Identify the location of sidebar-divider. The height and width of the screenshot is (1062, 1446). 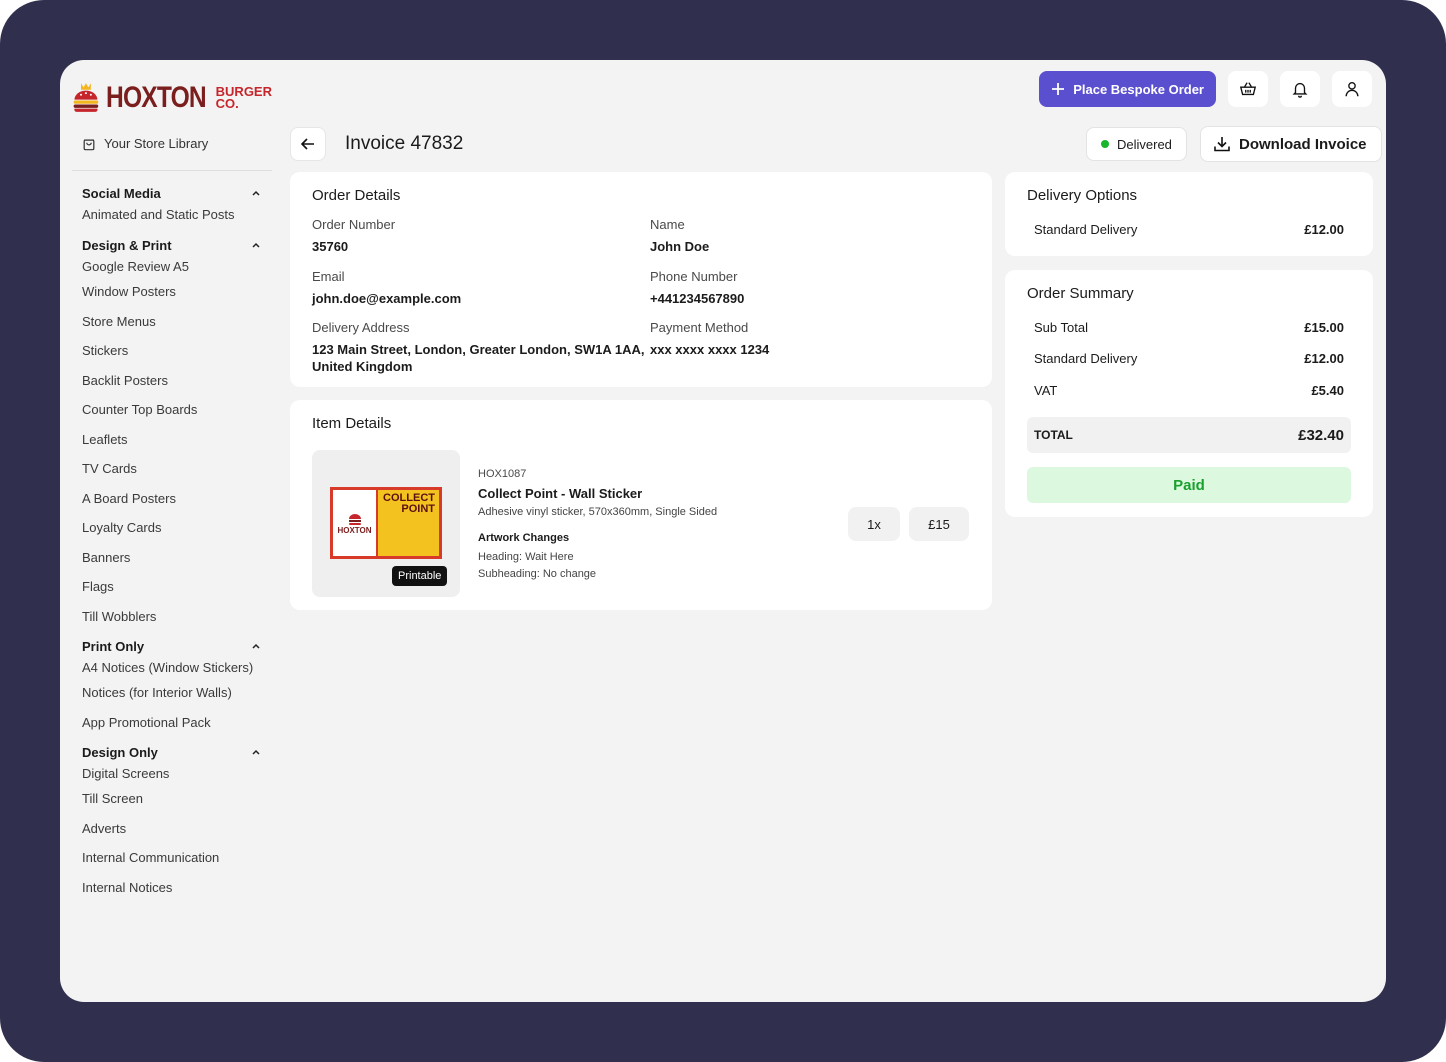
(172, 170).